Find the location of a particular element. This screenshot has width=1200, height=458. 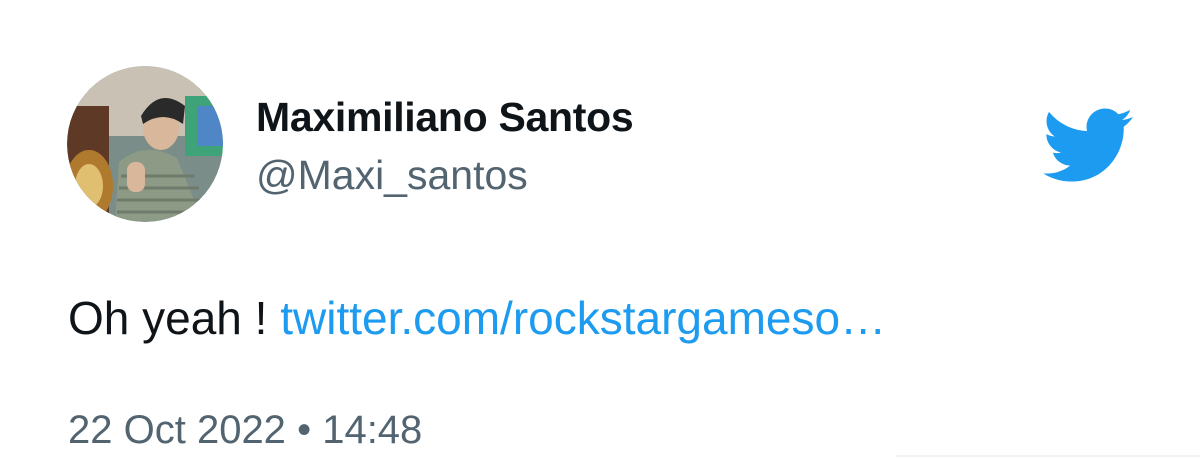

tweet-date: 22 Oct 2022 is located at coordinates (177, 430).